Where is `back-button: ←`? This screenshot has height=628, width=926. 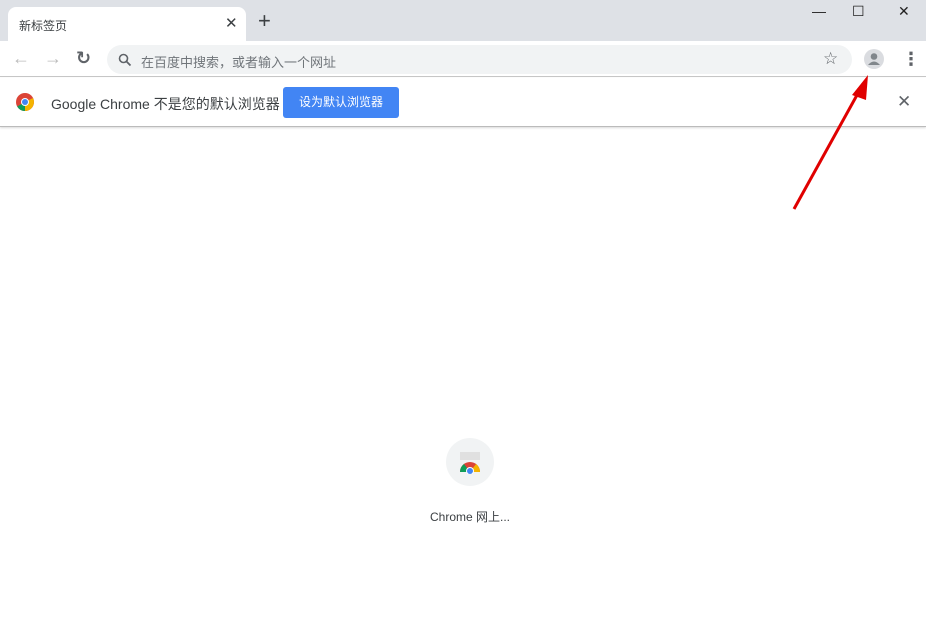
back-button: ← is located at coordinates (21, 58).